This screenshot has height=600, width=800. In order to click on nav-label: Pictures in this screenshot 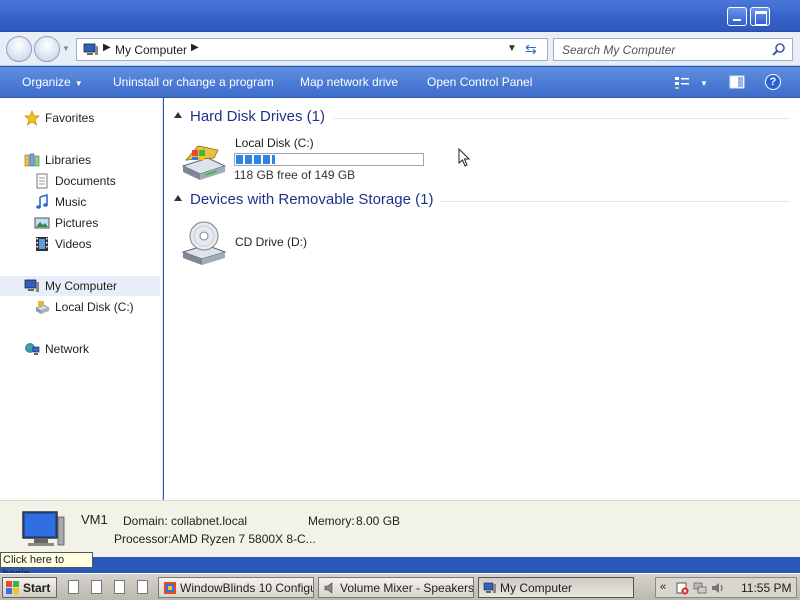, I will do `click(77, 223)`.